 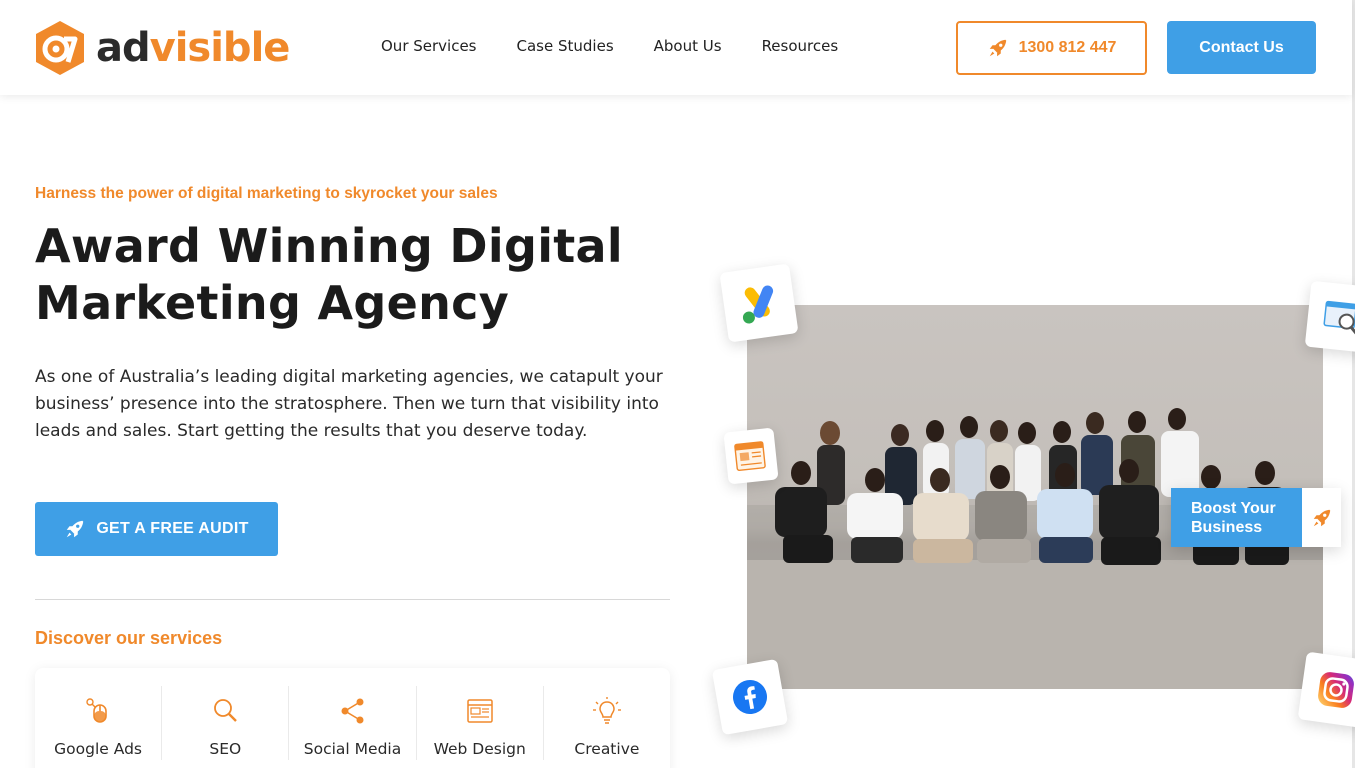 I want to click on instagram-badge, so click(x=1326, y=690).